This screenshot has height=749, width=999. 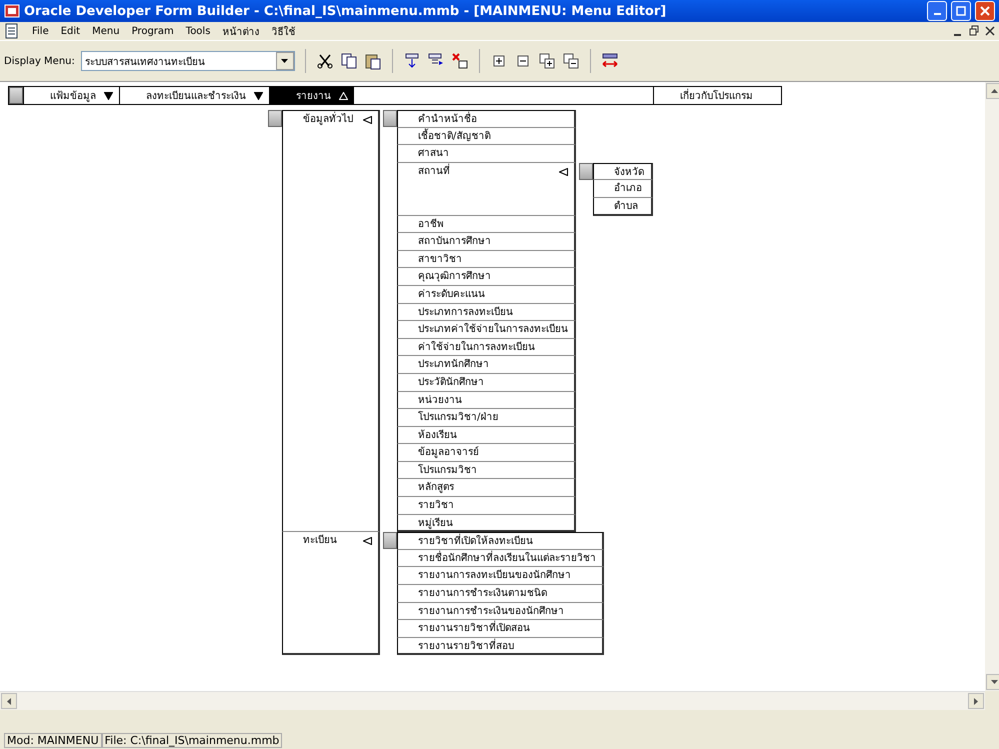 I want to click on menu-item: ทะเบียน, so click(x=331, y=594).